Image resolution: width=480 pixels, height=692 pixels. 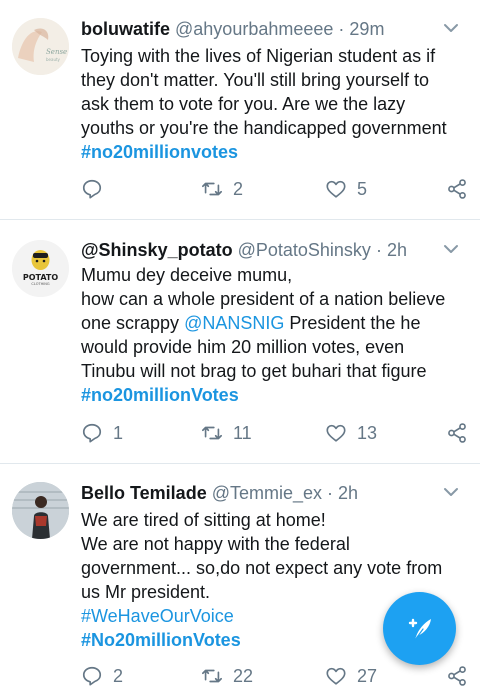 I want to click on tweet-line: one scrappy @NANSNIG President the he, so click(x=273, y=323).